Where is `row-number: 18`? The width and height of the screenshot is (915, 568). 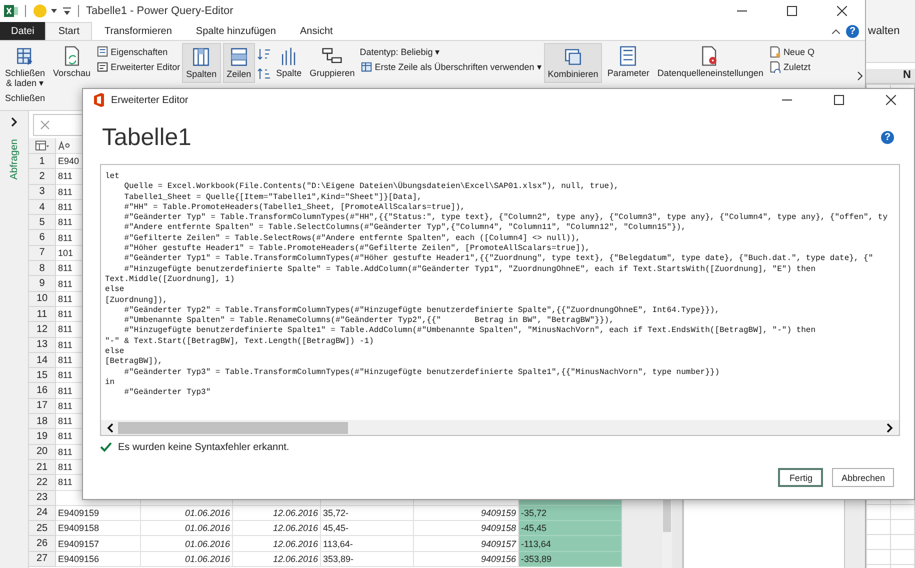
row-number: 18 is located at coordinates (42, 422).